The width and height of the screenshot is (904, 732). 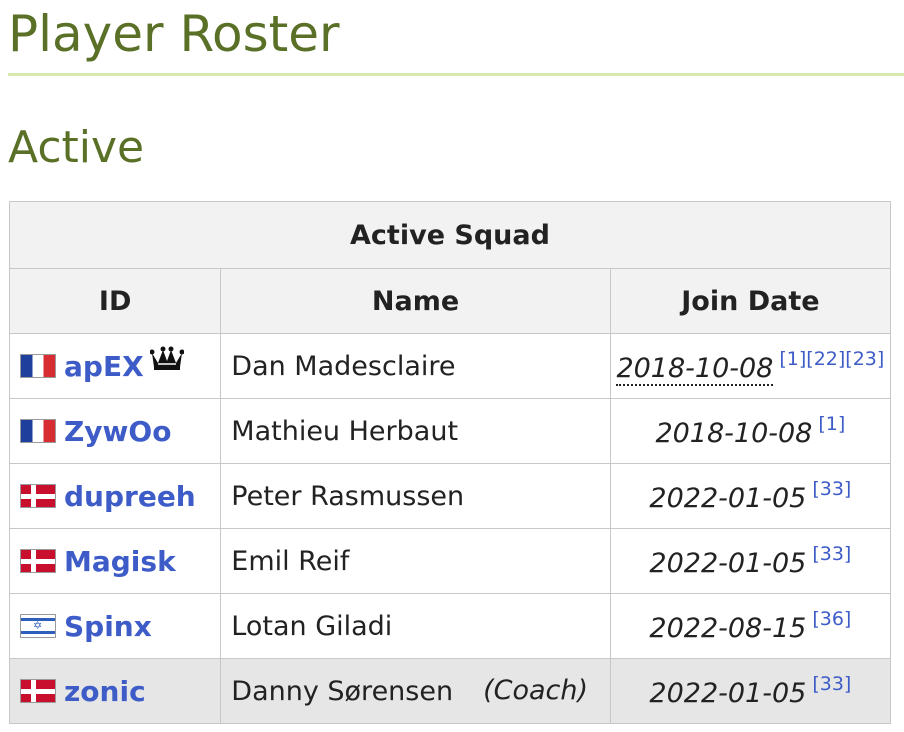 I want to click on join-date-cell: 2018-10-08 [1][22][23], so click(x=750, y=366).